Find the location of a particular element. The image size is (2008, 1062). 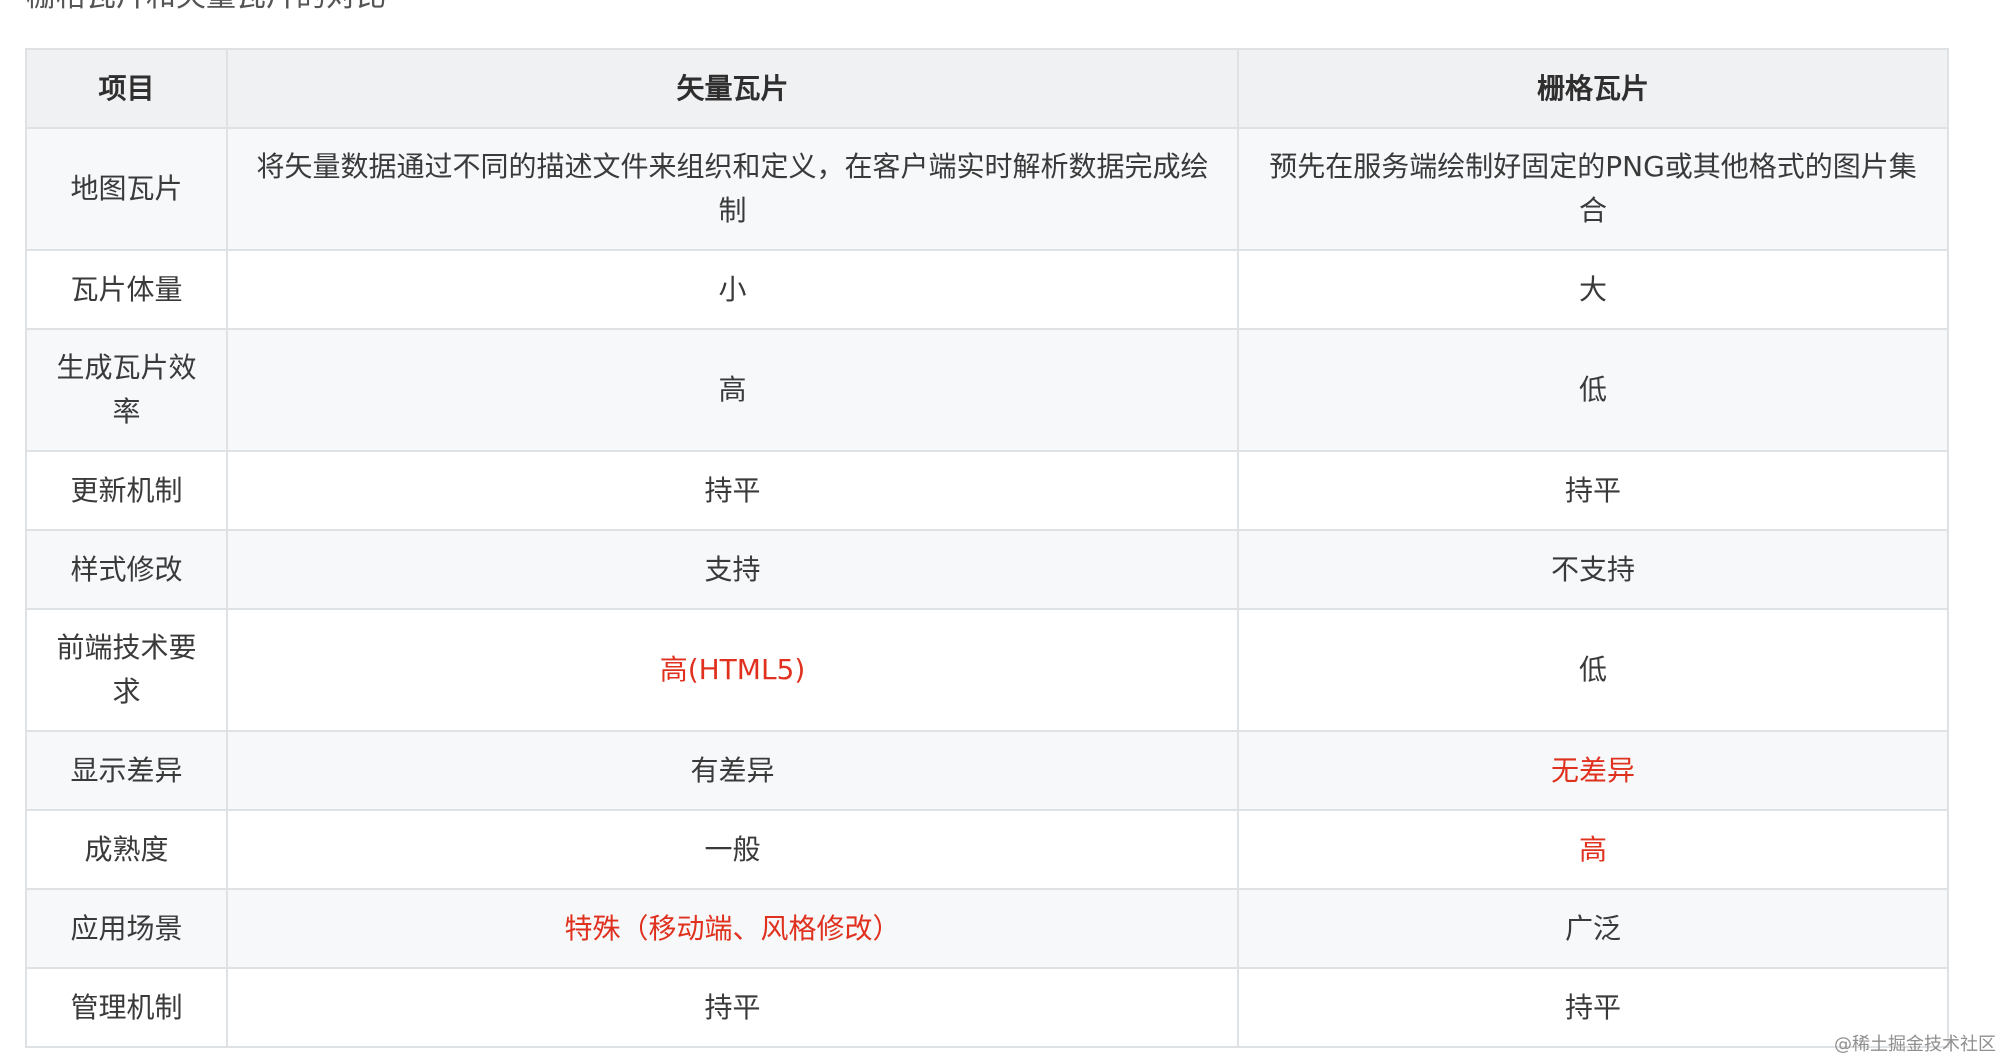

row-label: 成熟度 is located at coordinates (126, 849).